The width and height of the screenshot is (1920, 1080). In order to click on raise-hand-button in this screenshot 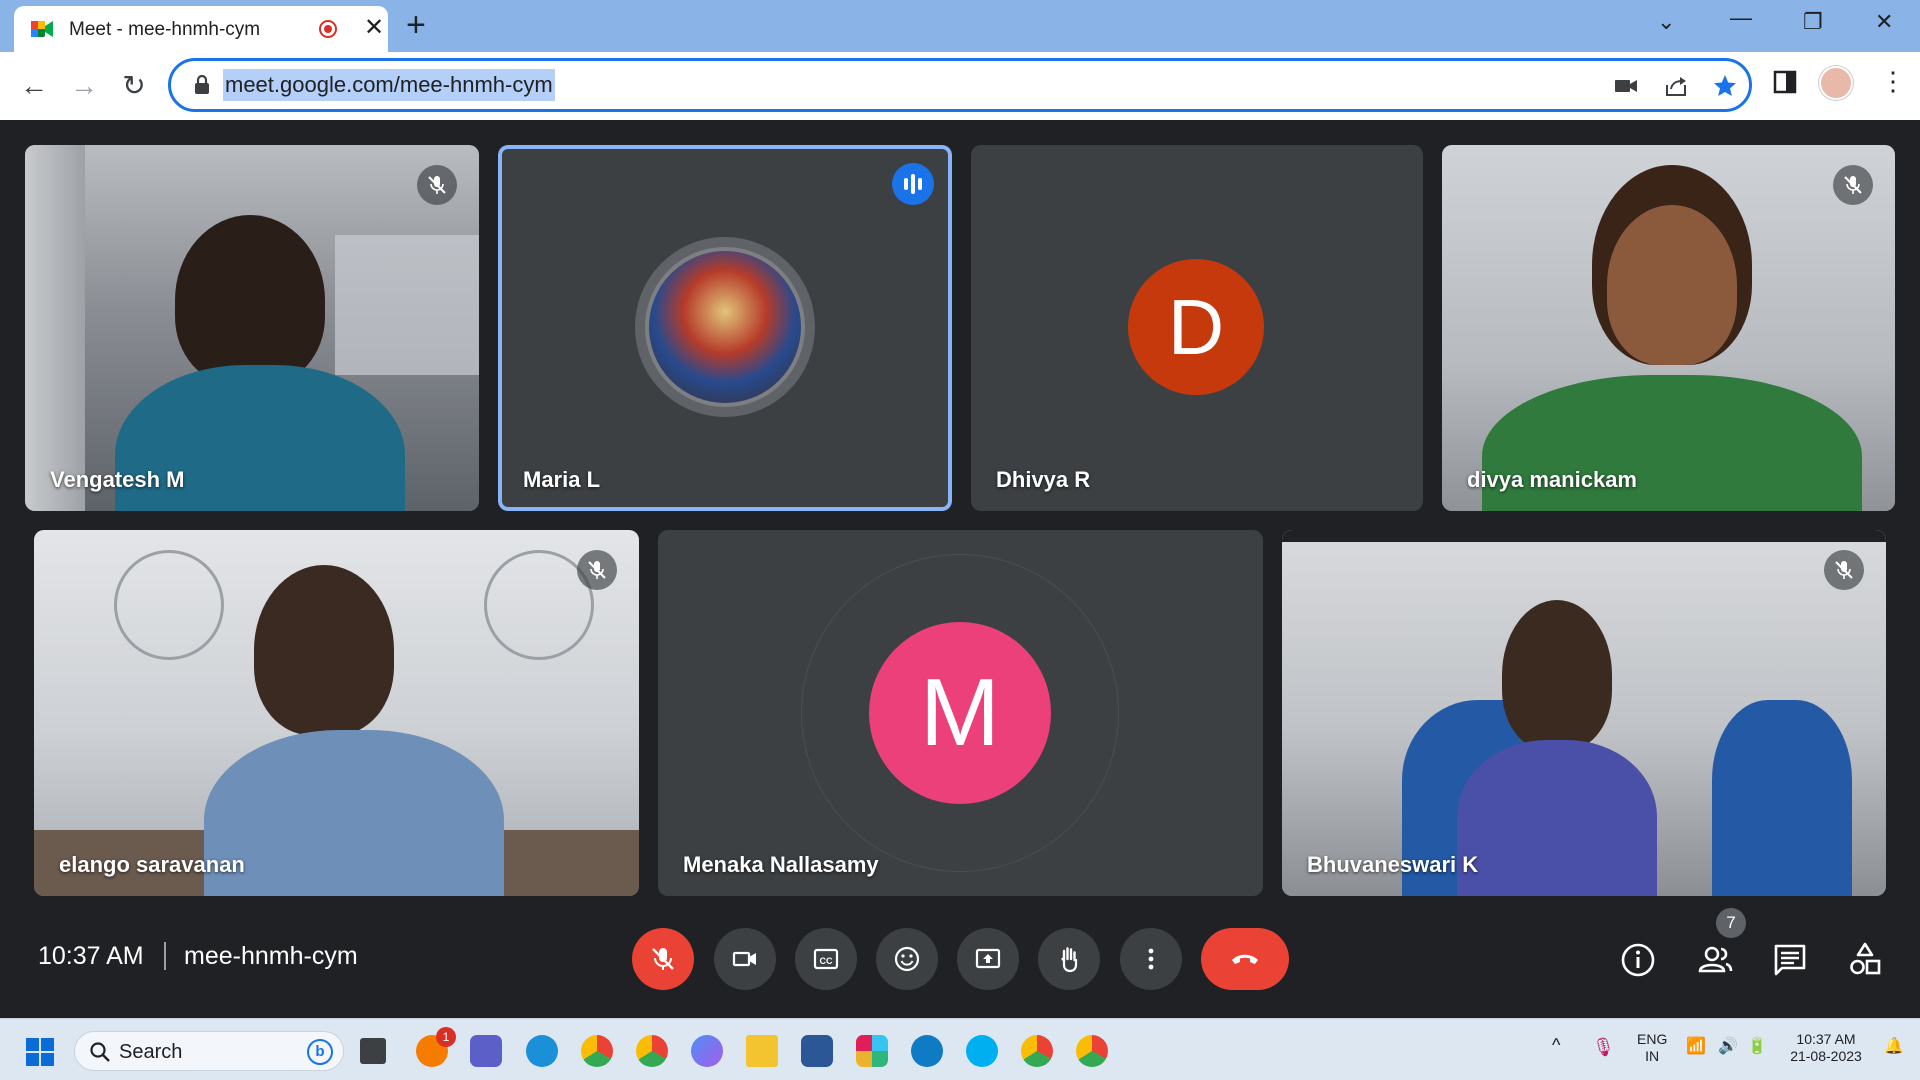, I will do `click(1069, 959)`.